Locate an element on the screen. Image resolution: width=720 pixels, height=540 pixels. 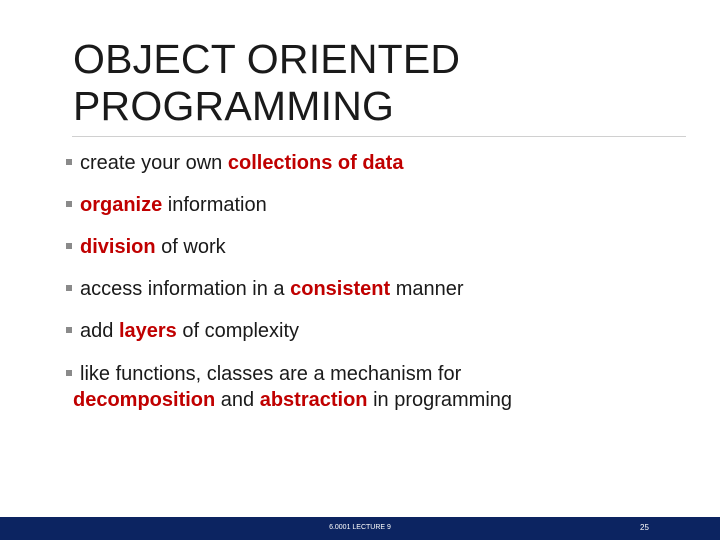
bullet-text: add is located at coordinates (99, 331).